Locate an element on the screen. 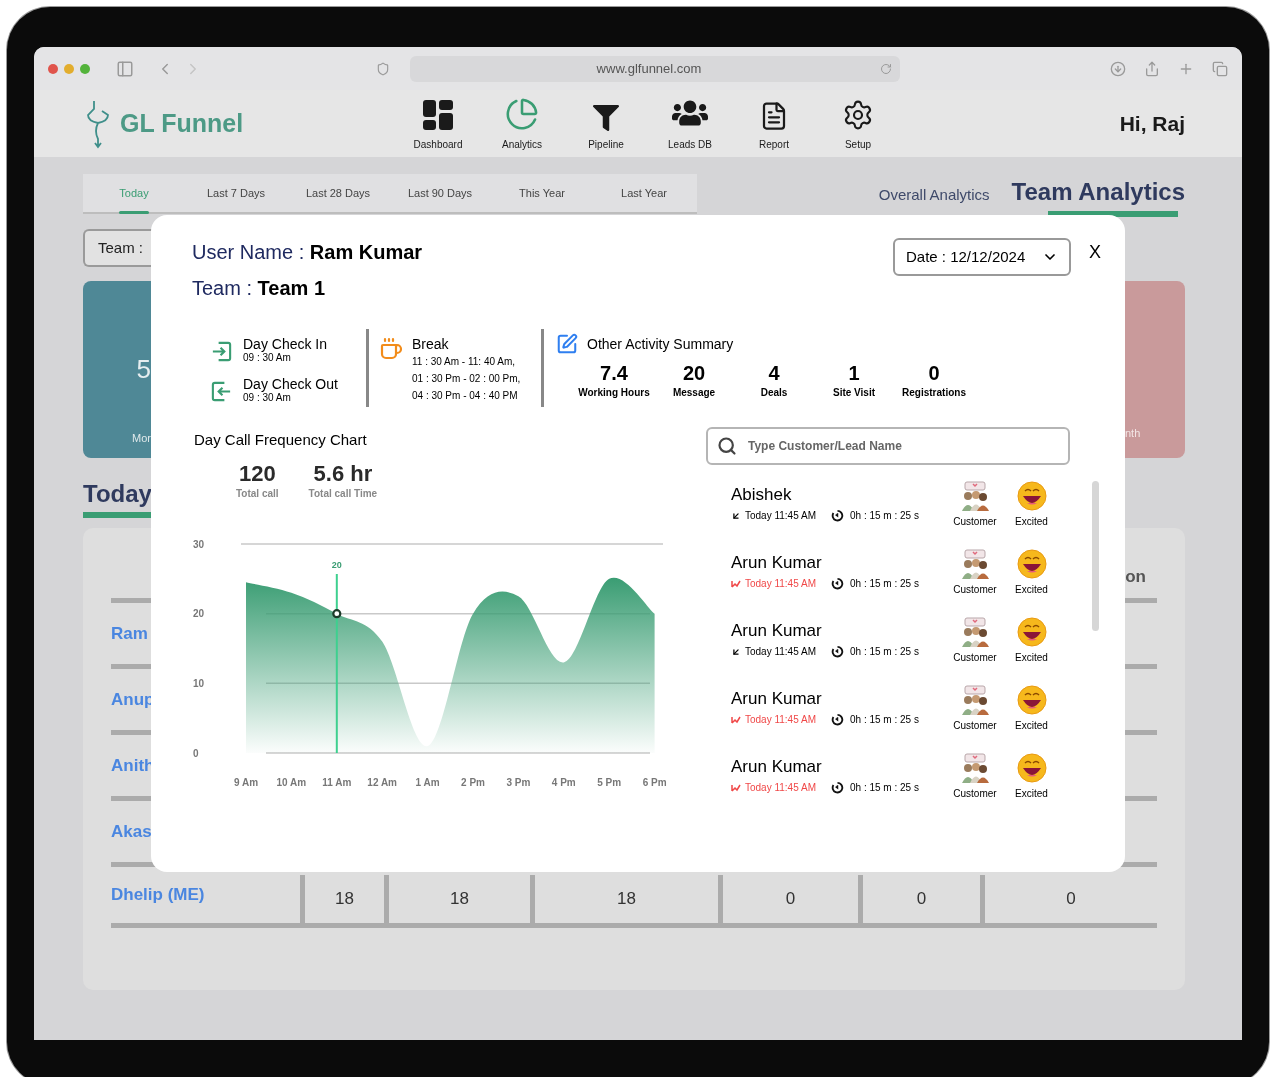  shield-icon is located at coordinates (383, 68).